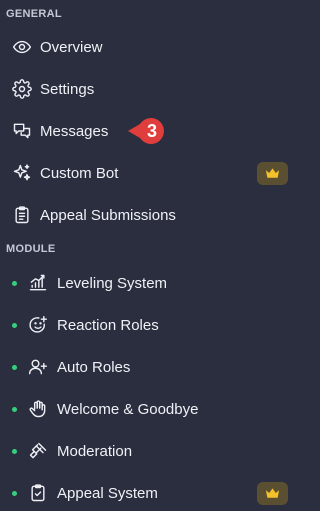  I want to click on sidebar-item-overview: Overview, so click(149, 47).